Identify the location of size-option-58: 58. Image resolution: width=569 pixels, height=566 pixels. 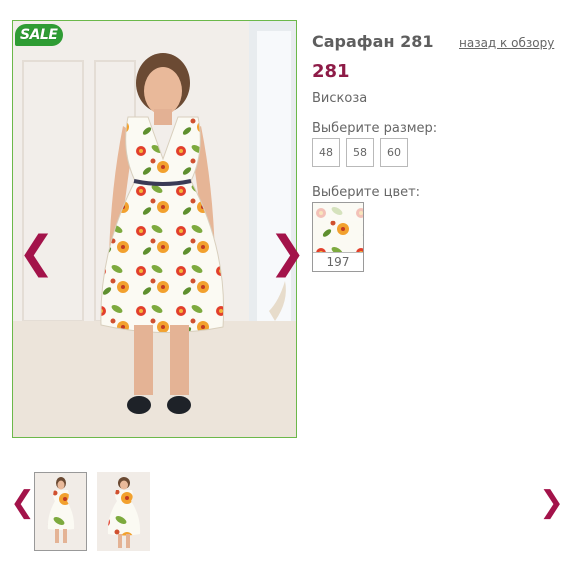
(360, 152).